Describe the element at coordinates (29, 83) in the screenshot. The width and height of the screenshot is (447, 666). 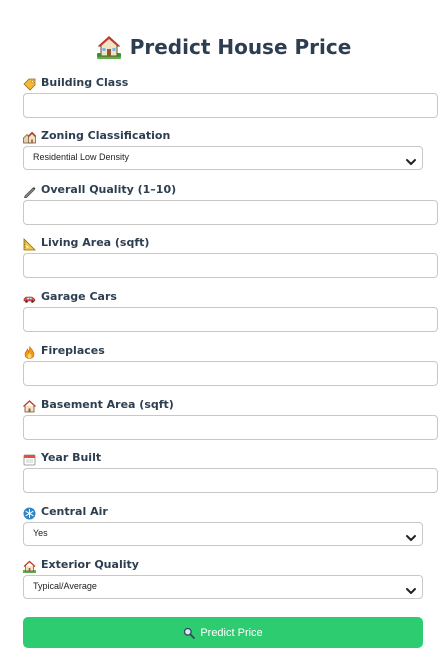
I see `tag-icon` at that location.